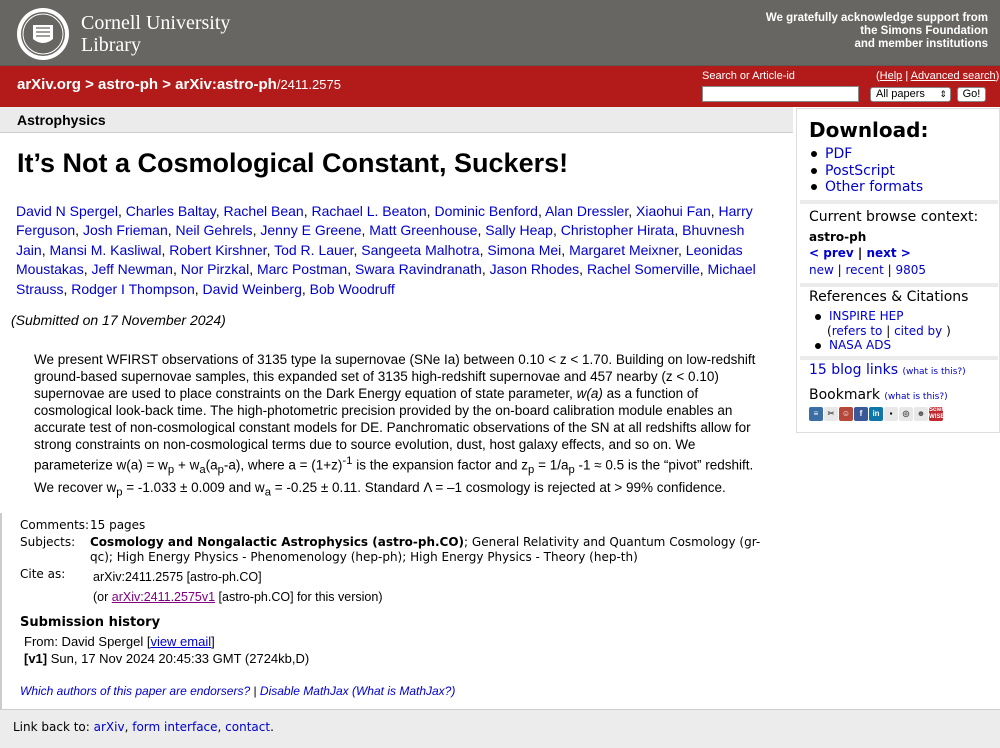 Image resolution: width=1000 pixels, height=748 pixels. What do you see at coordinates (876, 414) in the screenshot?
I see `linkedin-icon: in` at bounding box center [876, 414].